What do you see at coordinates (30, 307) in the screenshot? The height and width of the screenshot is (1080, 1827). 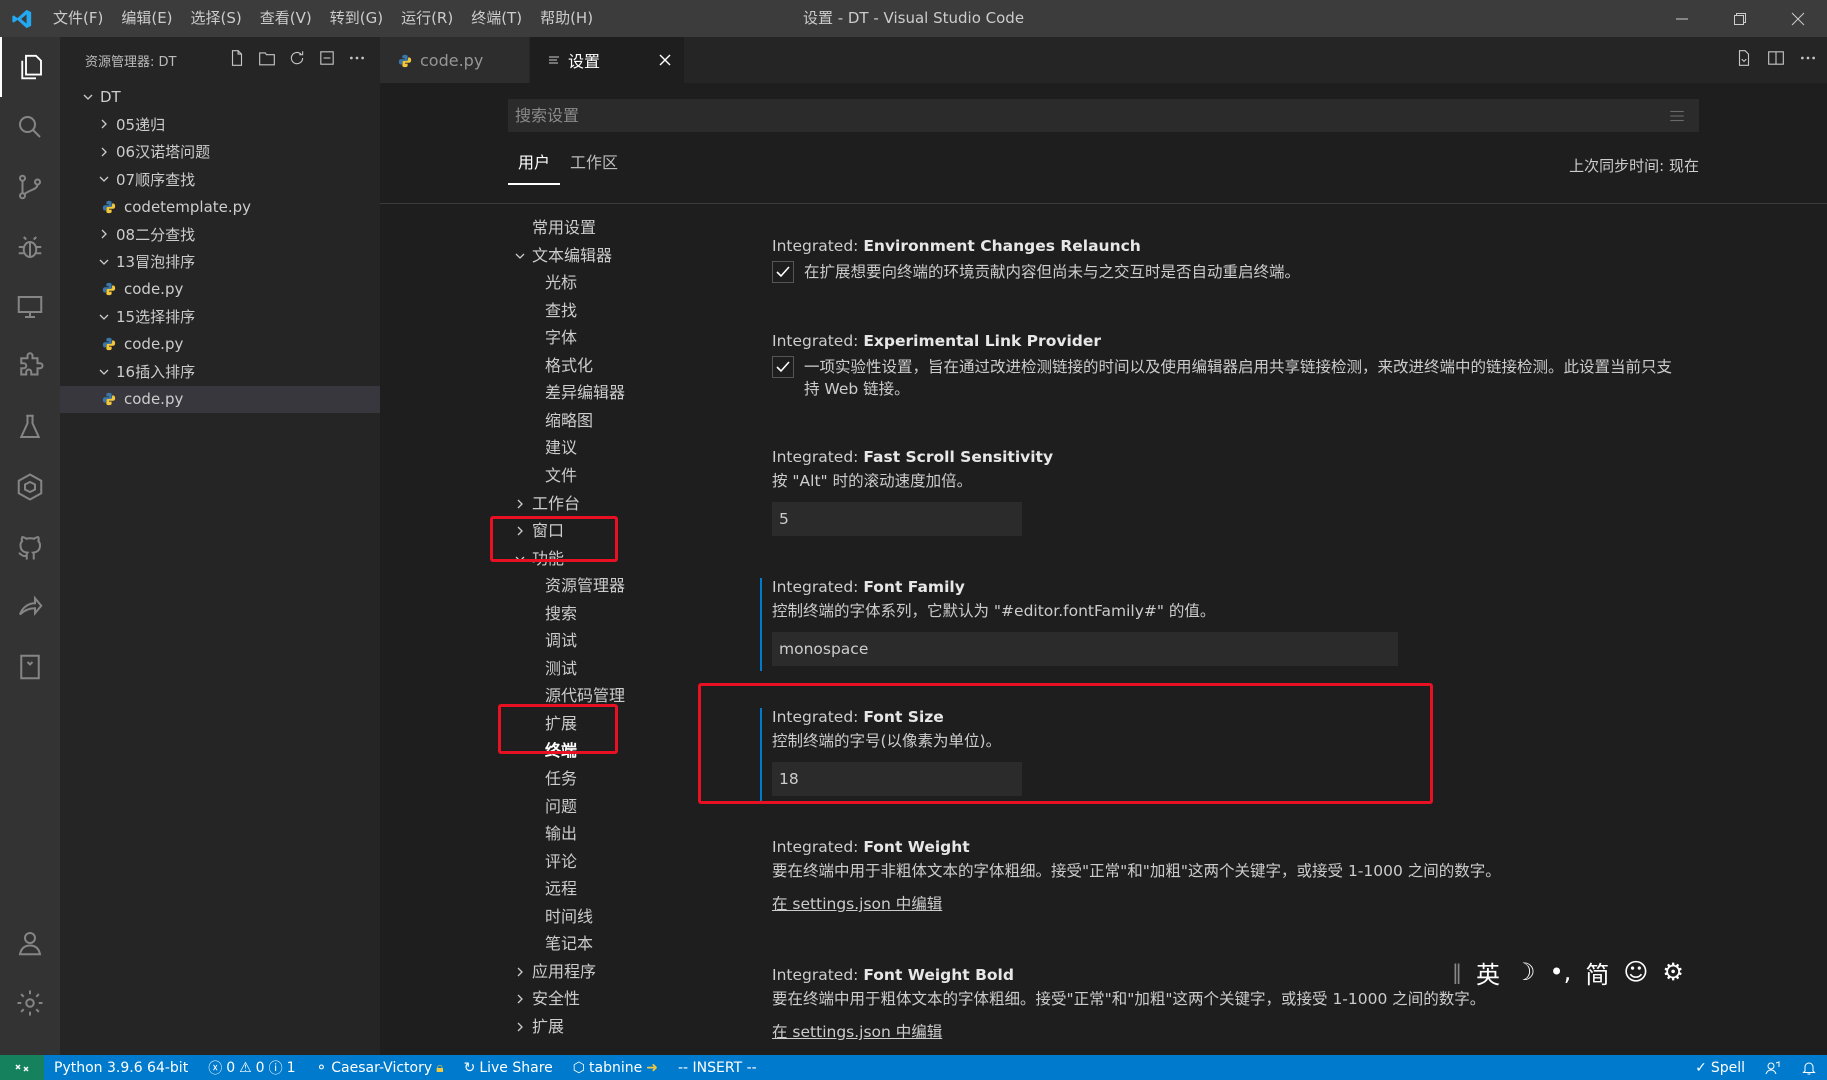 I see `remote-explorer-icon` at bounding box center [30, 307].